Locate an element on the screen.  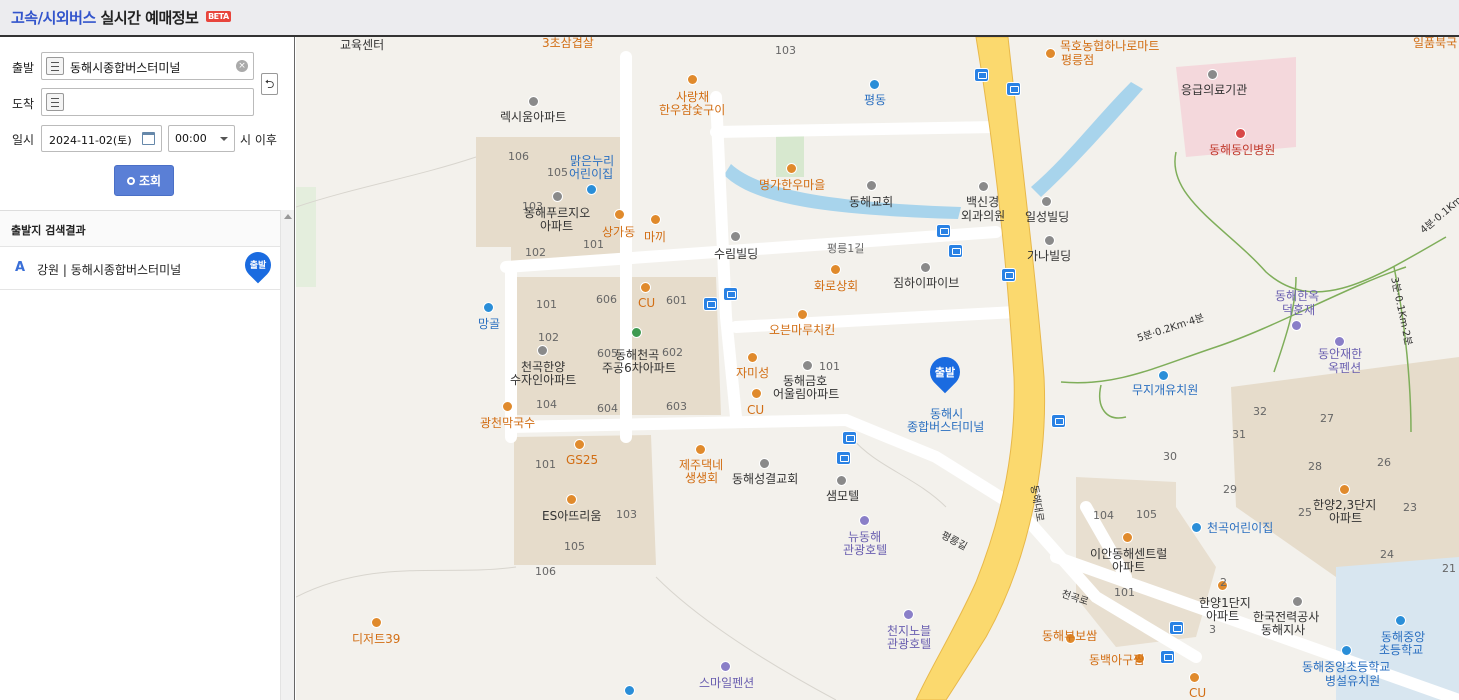
map-label: 화로상회 is located at coordinates (836, 286).